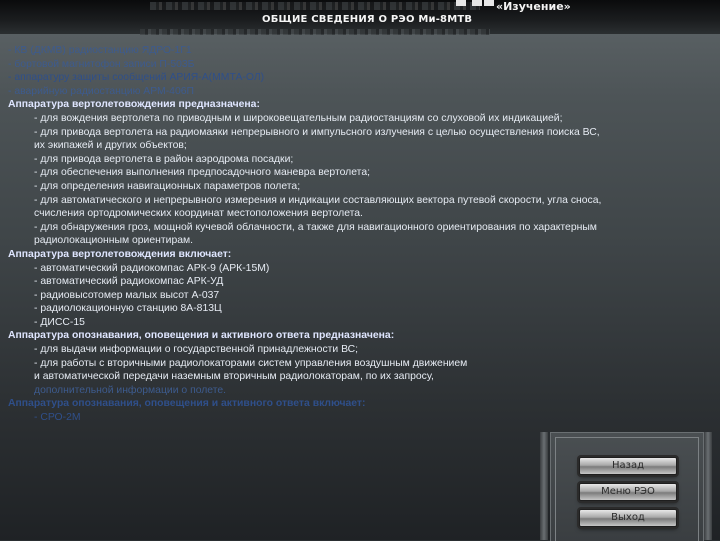  I want to click on navigation-panel: Назад Меню РЭО Выход, so click(627, 486).